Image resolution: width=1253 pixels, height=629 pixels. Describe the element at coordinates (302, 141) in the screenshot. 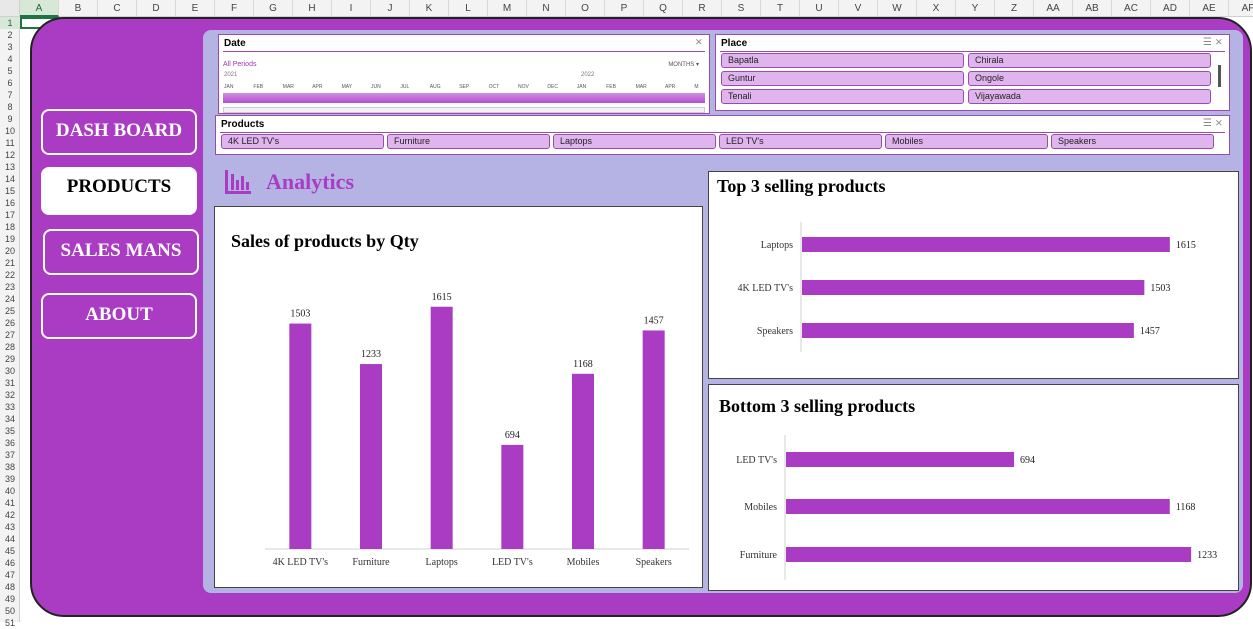

I see `product-item-4k-led-tvs: 4K LED TV's` at that location.